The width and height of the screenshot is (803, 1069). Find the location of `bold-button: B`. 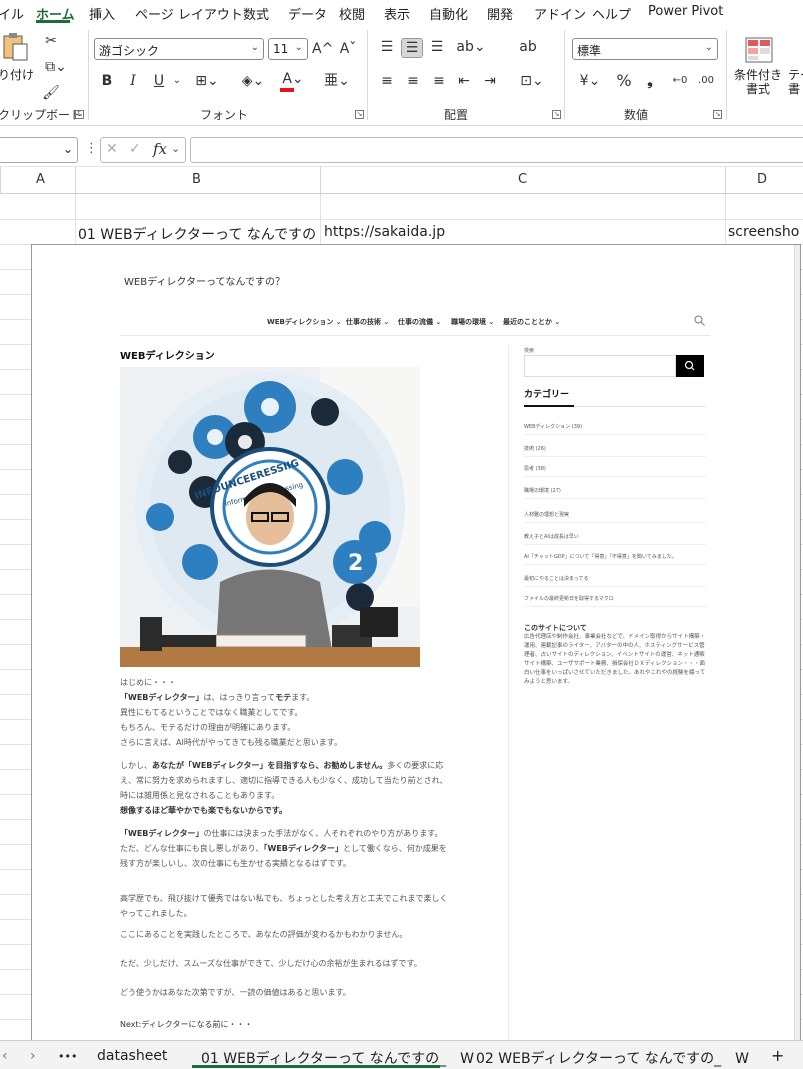

bold-button: B is located at coordinates (107, 81).